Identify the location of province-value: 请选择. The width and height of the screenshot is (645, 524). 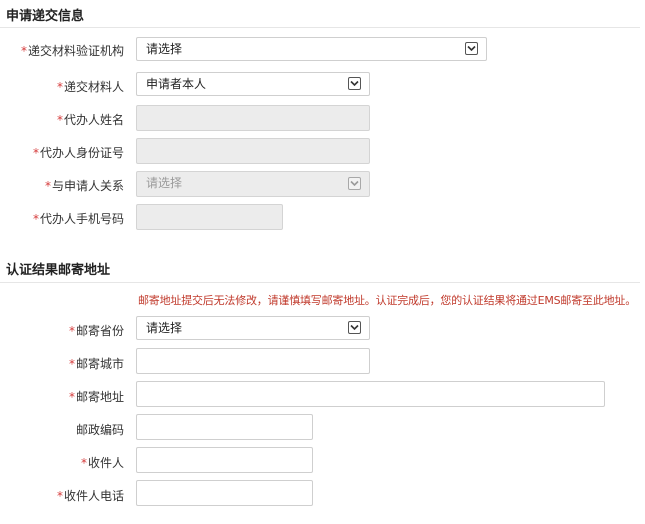
(164, 328).